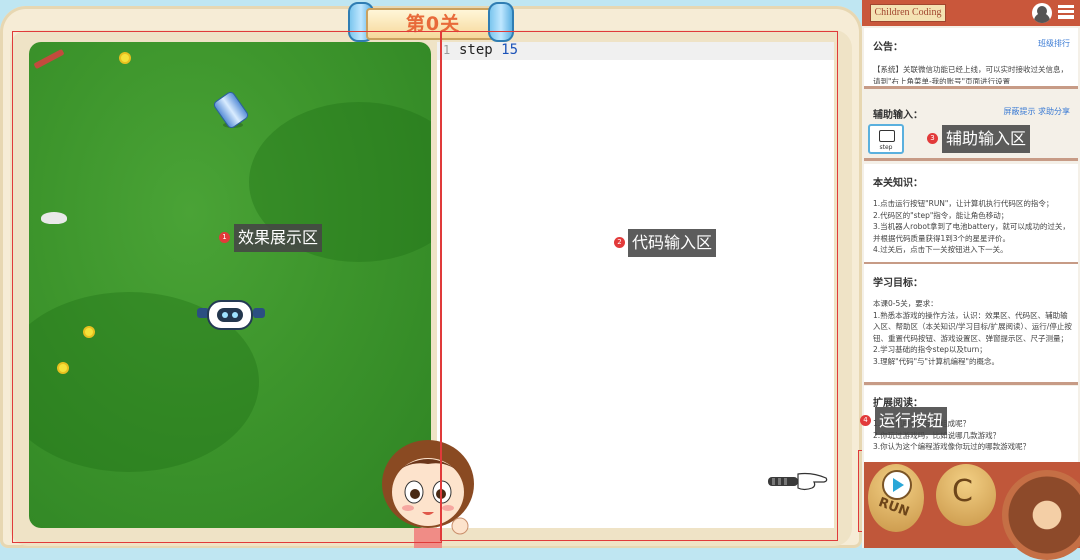  What do you see at coordinates (908, 13) in the screenshot?
I see `brand-logo: Children Coding` at bounding box center [908, 13].